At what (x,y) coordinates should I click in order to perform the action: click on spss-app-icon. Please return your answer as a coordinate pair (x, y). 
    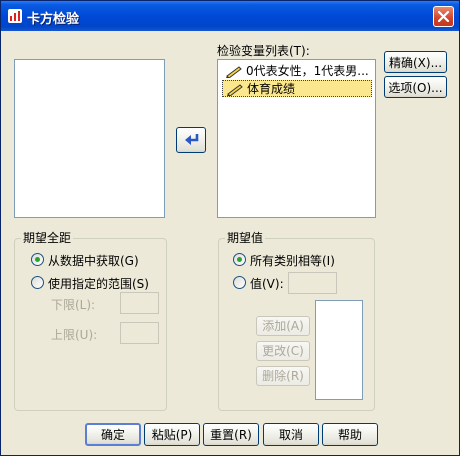
    Looking at the image, I should click on (15, 16).